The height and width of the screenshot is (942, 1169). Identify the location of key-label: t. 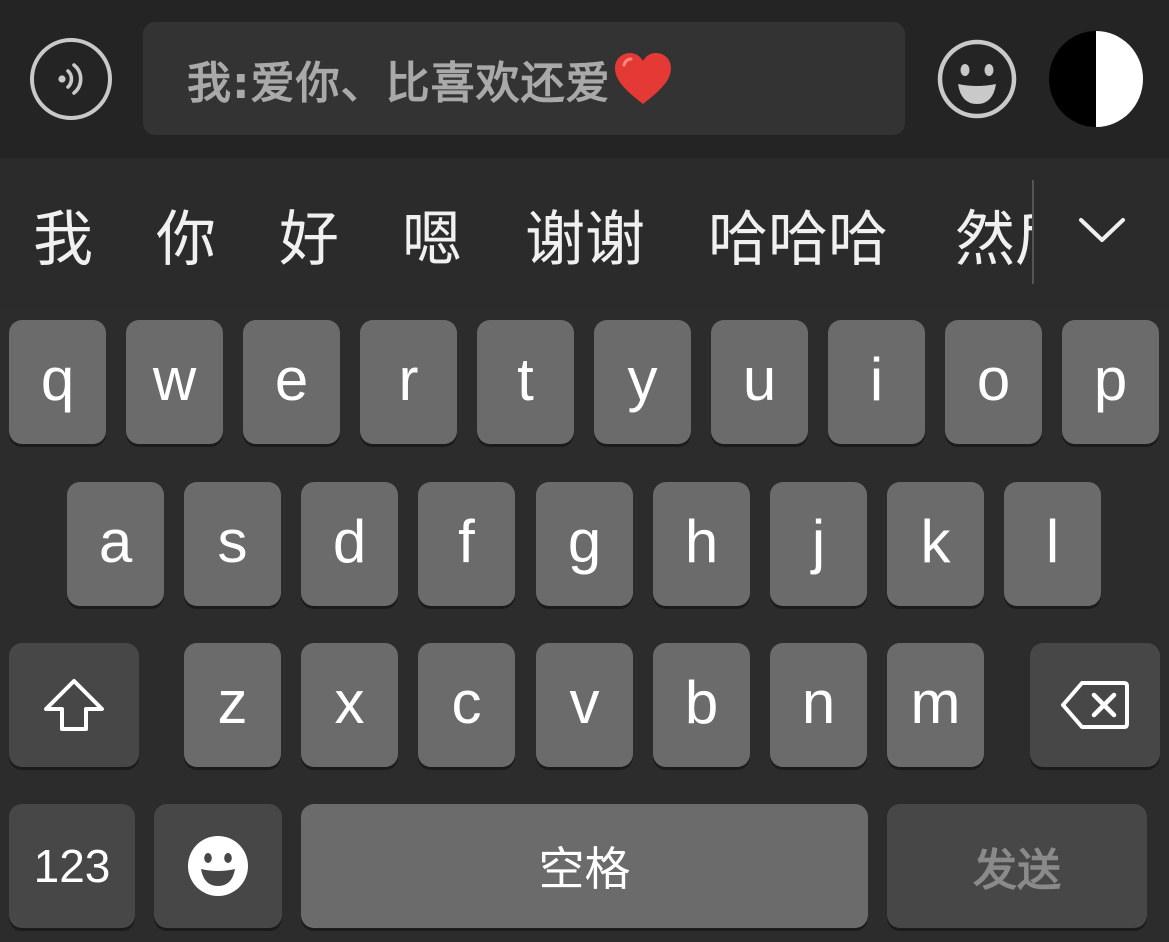
(525, 379).